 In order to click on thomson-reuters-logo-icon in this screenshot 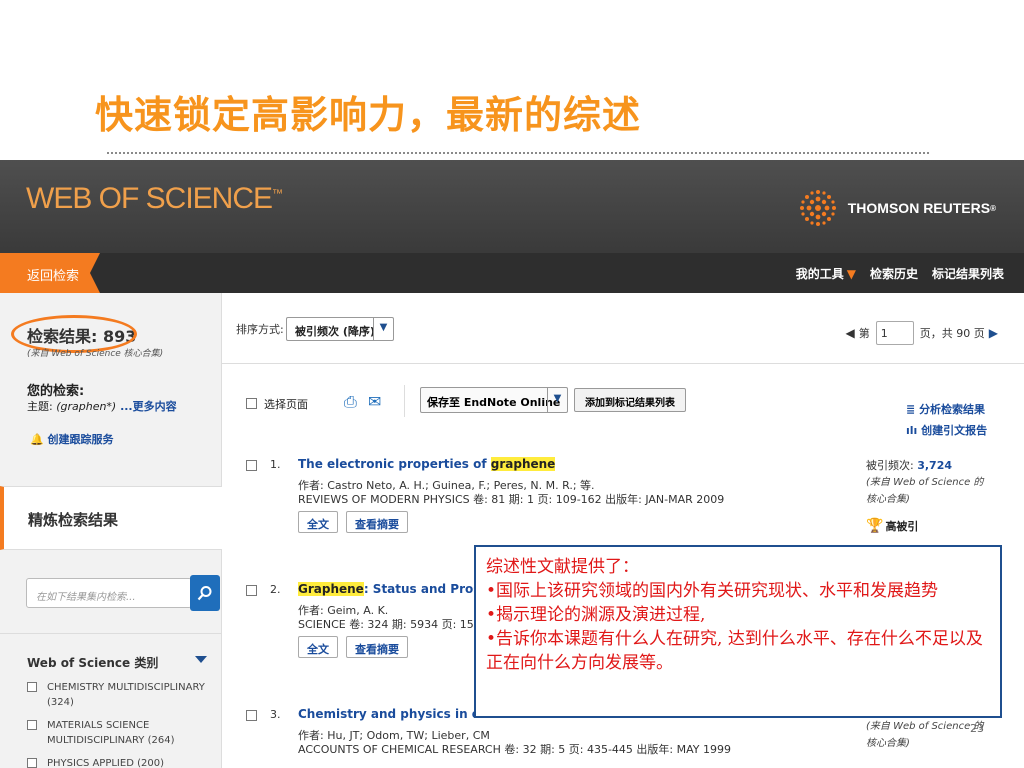, I will do `click(817, 208)`.